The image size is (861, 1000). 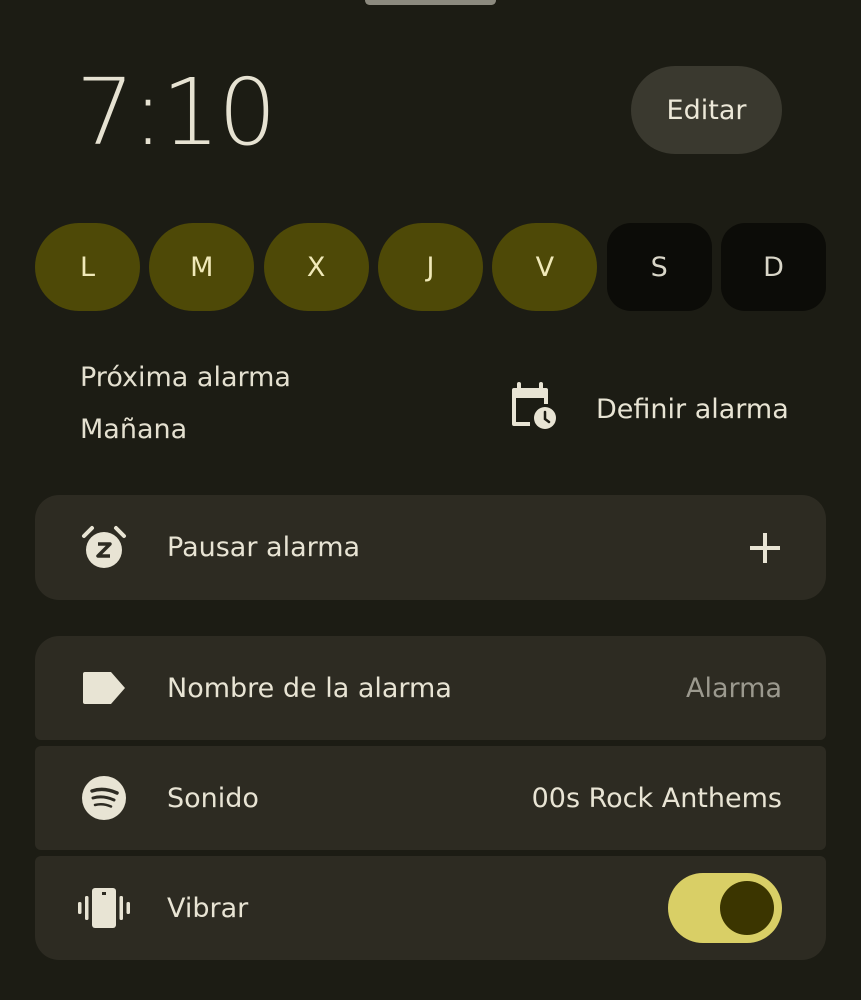 What do you see at coordinates (185, 377) in the screenshot?
I see `next-alarm-label: Próxima alarma` at bounding box center [185, 377].